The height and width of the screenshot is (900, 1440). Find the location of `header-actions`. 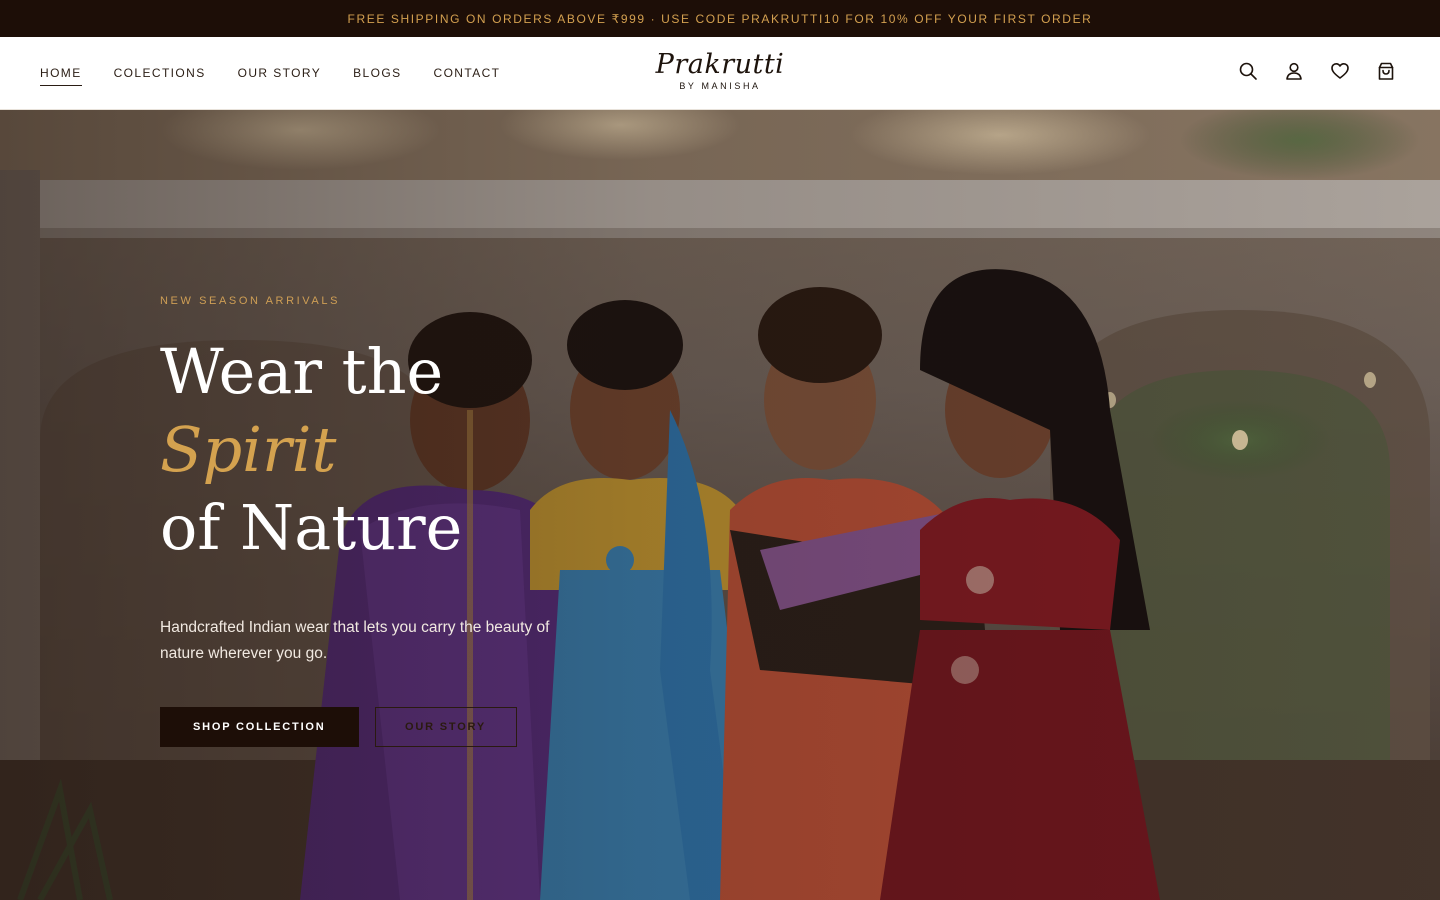

header-actions is located at coordinates (1317, 71).